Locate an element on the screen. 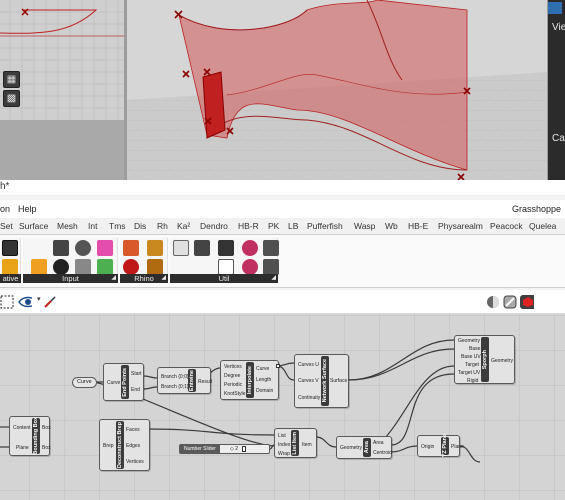  interpolate-input-degree: Degree is located at coordinates (232, 376).